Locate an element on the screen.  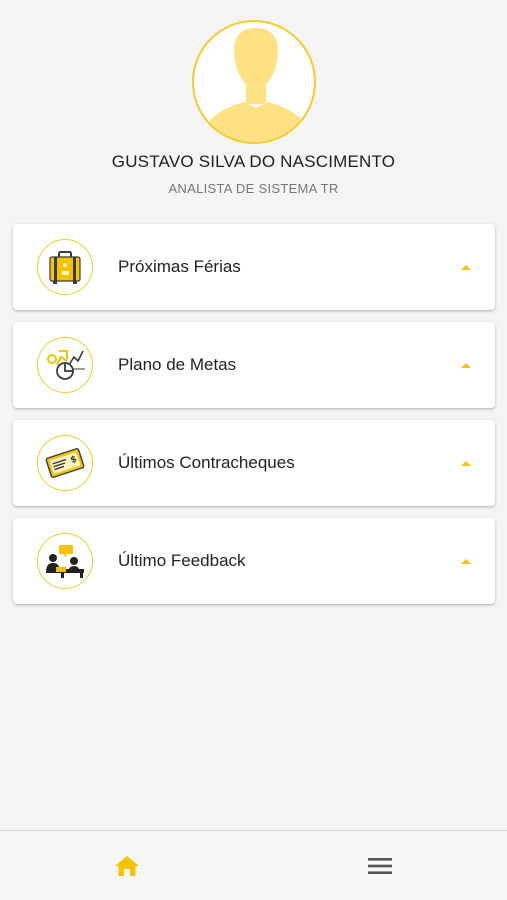
feedback-meeting-icon is located at coordinates (65, 561).